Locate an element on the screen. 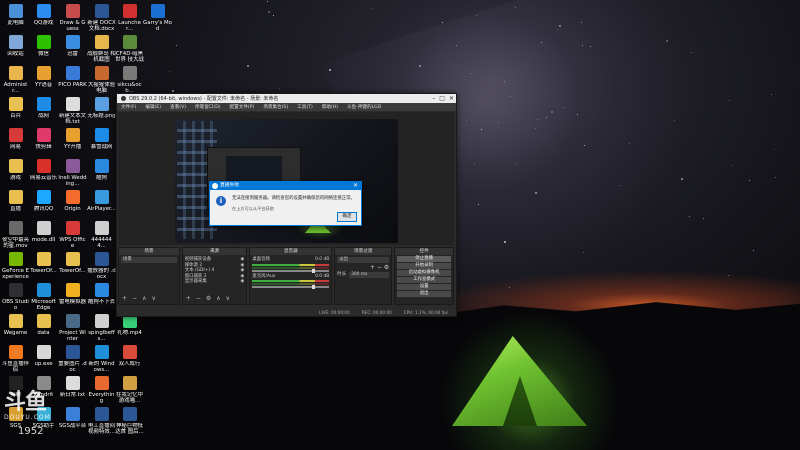  transition-settings-icon: ⚙ is located at coordinates (386, 267).